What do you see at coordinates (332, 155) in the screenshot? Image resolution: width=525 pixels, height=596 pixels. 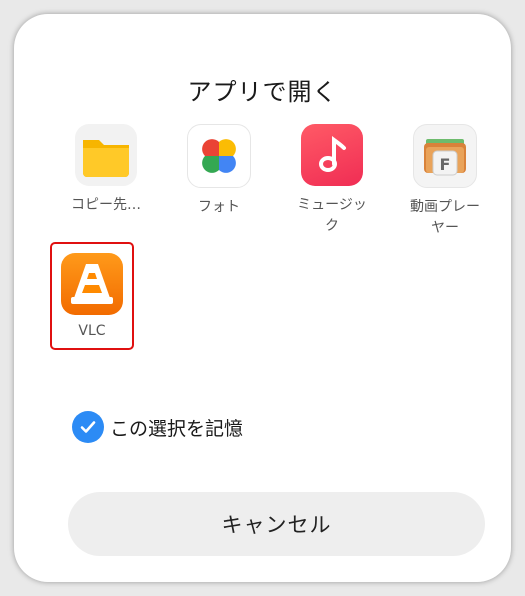 I see `music-note-icon` at bounding box center [332, 155].